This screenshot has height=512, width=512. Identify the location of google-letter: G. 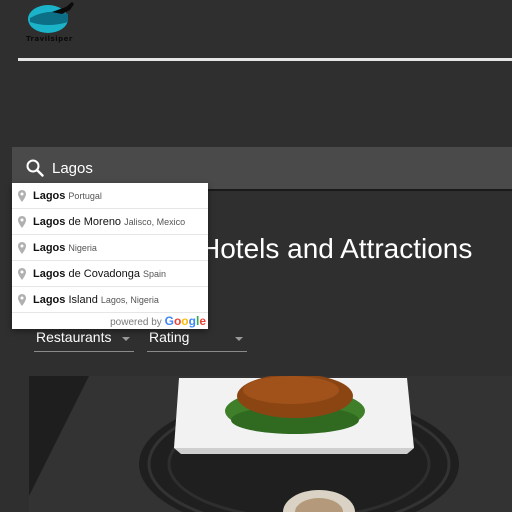
(169, 321).